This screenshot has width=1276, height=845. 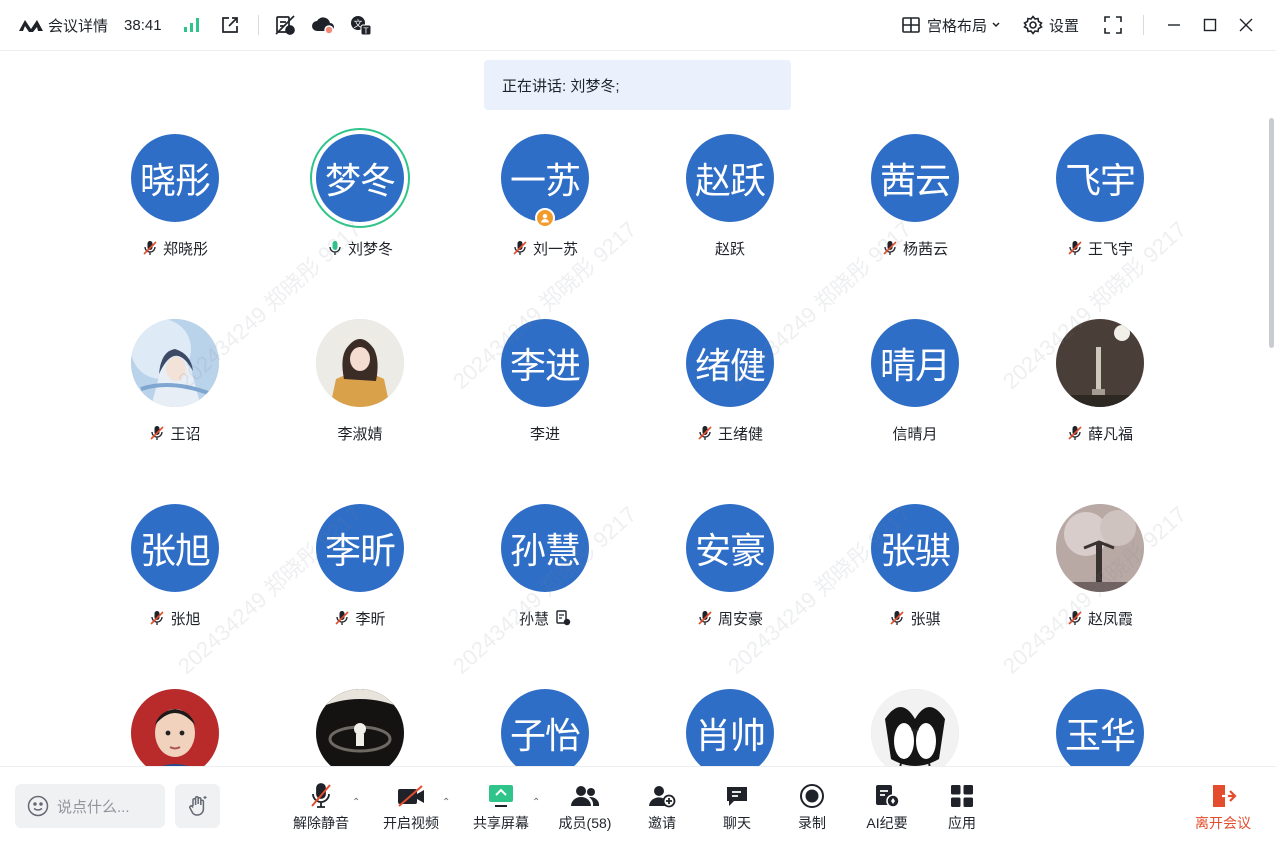 I want to click on notes-icon, so click(x=563, y=618).